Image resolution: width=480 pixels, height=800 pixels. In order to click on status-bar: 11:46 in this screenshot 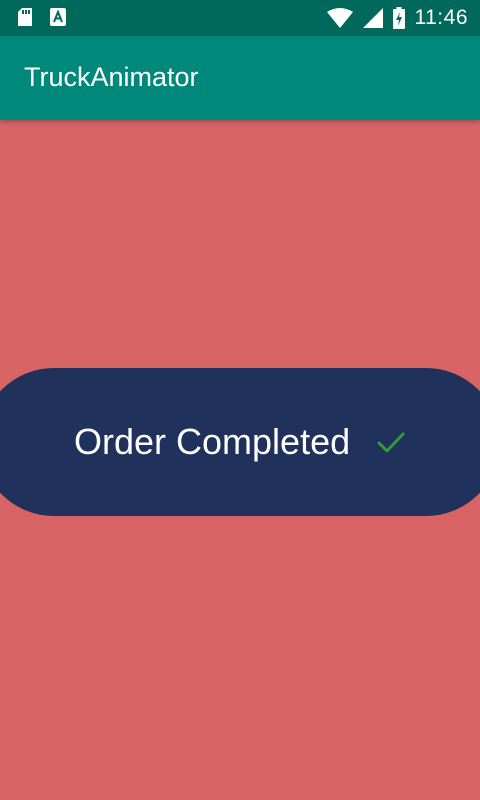, I will do `click(240, 18)`.